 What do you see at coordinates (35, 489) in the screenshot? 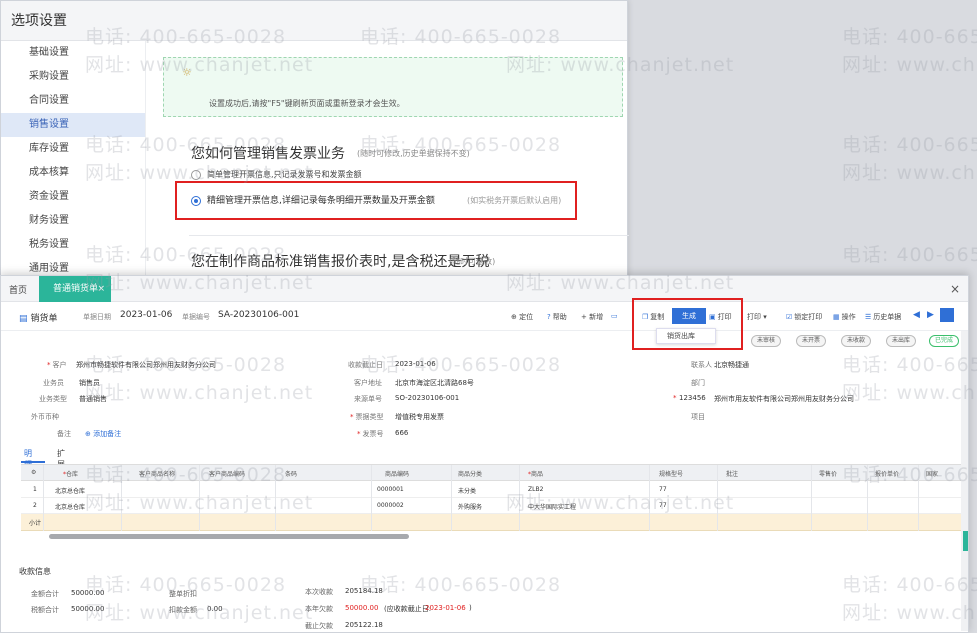
I see `row-number: 1` at bounding box center [35, 489].